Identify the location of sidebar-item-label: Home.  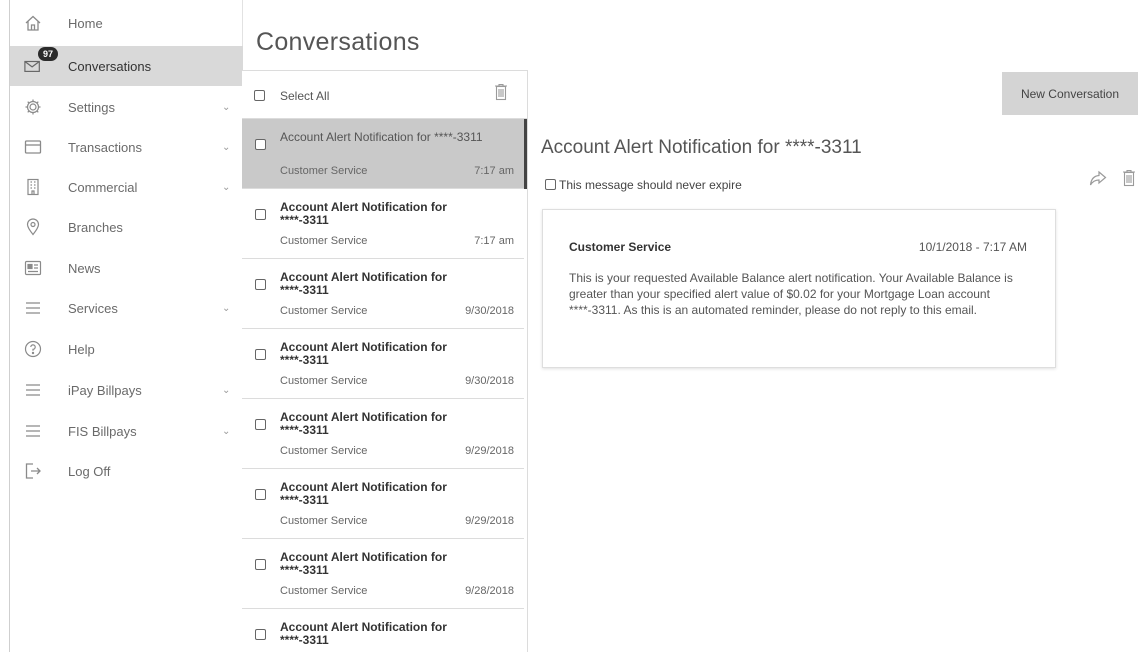
(85, 23).